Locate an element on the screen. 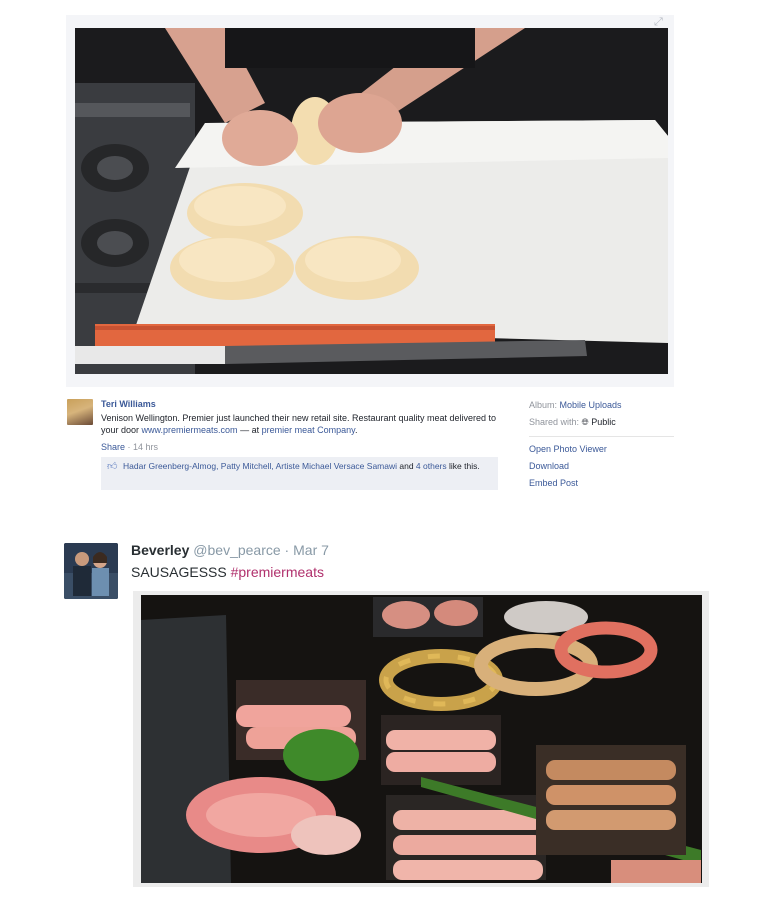 This screenshot has width=768, height=913. tweet-text: SAUSAGESSS #premiermeats is located at coordinates (227, 572).